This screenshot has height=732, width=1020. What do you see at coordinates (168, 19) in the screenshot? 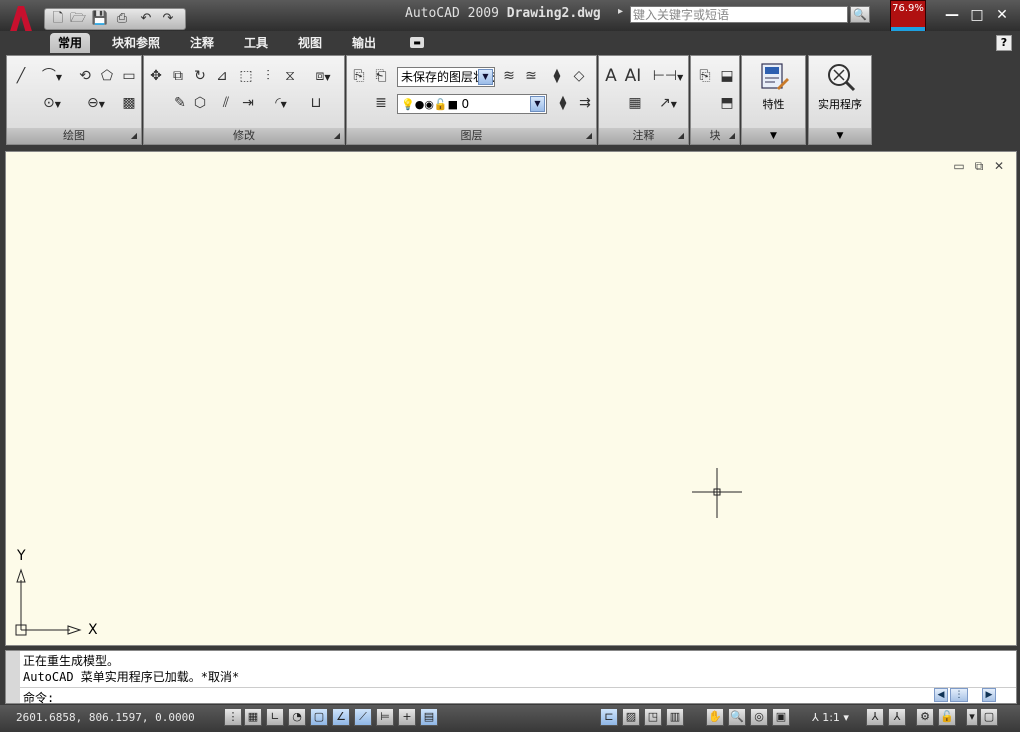
I see `redo-icon: ↷` at bounding box center [168, 19].